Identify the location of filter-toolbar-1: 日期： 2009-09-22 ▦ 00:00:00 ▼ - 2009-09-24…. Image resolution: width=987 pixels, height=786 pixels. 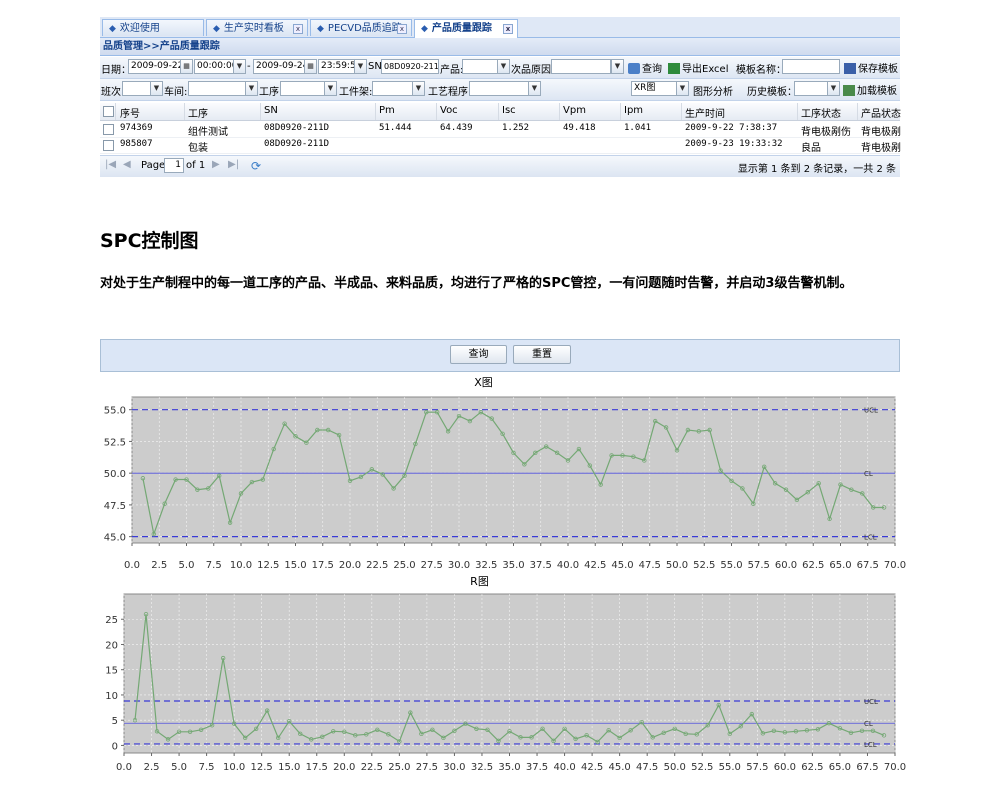
(500, 68).